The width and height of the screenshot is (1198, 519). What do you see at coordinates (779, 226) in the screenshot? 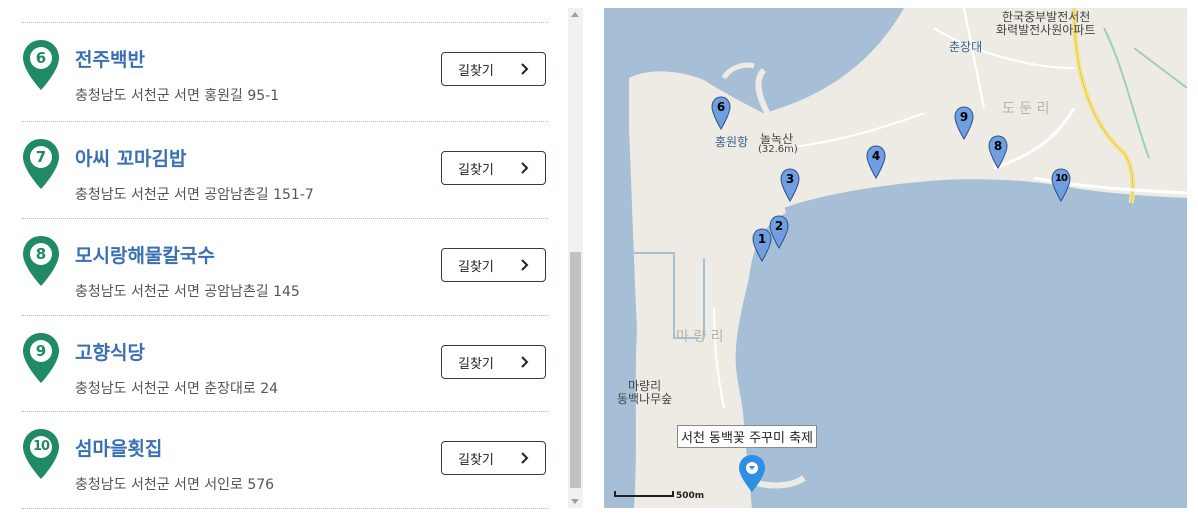
I see `map-marker-number: 2` at bounding box center [779, 226].